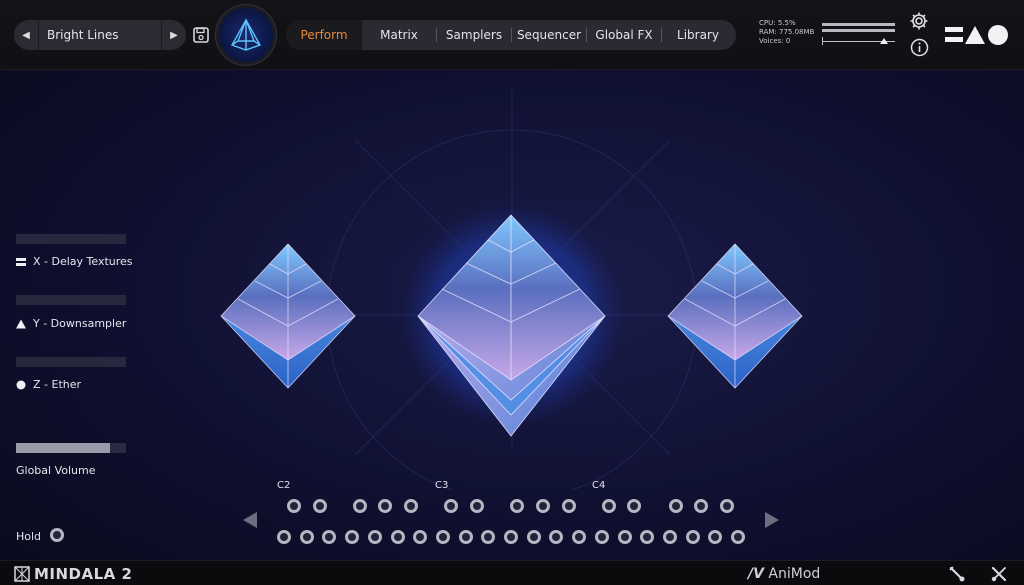  I want to click on ram-stat: RAM: 775.08MB, so click(787, 32).